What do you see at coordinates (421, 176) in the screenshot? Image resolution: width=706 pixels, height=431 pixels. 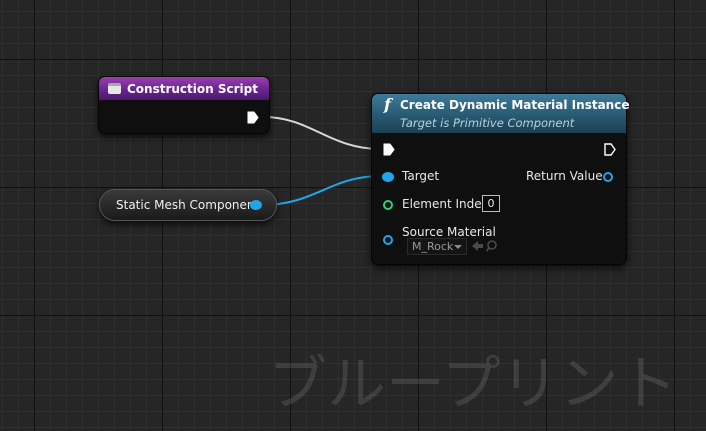 I see `target-pin-label: Target` at bounding box center [421, 176].